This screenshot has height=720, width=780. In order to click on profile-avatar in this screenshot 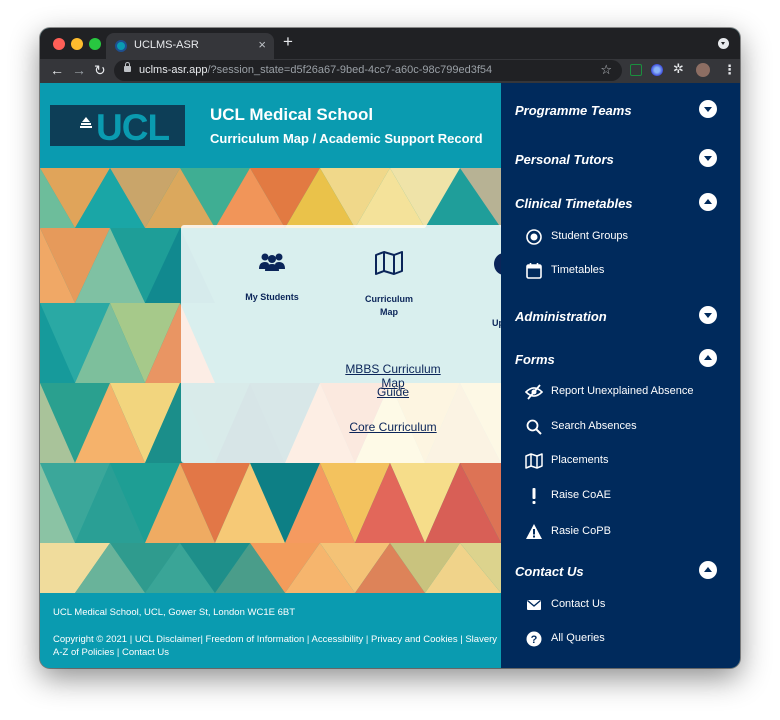, I will do `click(703, 70)`.